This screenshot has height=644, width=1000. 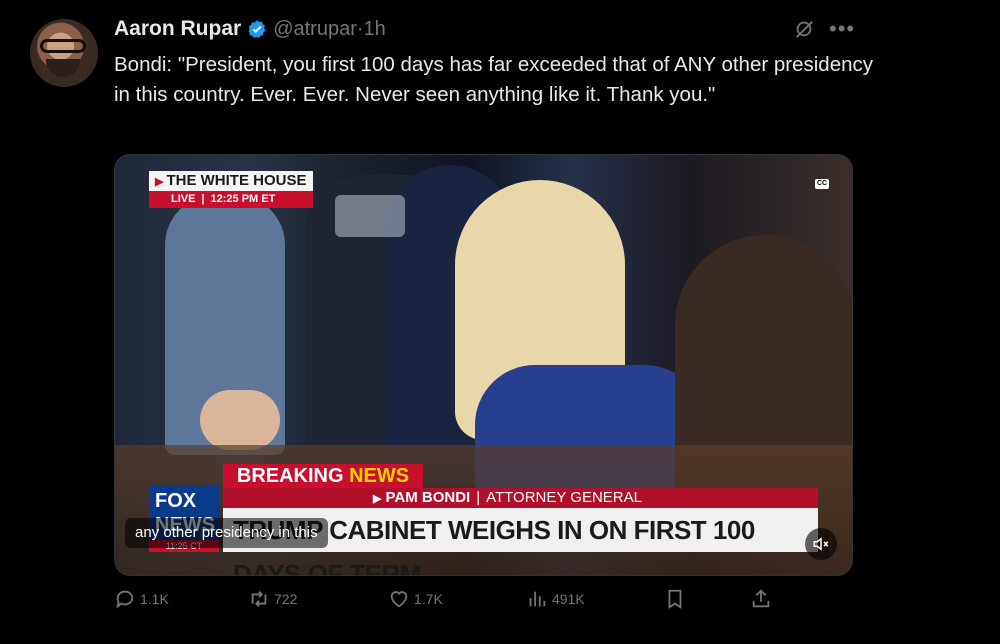 I want to click on share-button, so click(x=763, y=599).